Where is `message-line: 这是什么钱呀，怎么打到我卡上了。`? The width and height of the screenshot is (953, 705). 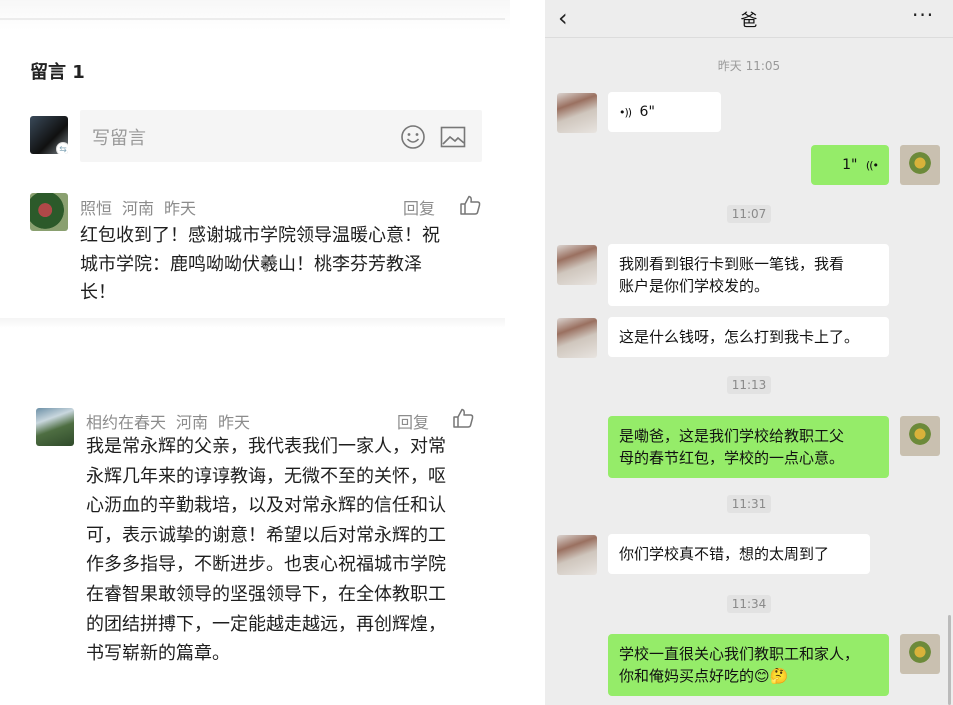
message-line: 这是什么钱呀，怎么打到我卡上了。 is located at coordinates (739, 337).